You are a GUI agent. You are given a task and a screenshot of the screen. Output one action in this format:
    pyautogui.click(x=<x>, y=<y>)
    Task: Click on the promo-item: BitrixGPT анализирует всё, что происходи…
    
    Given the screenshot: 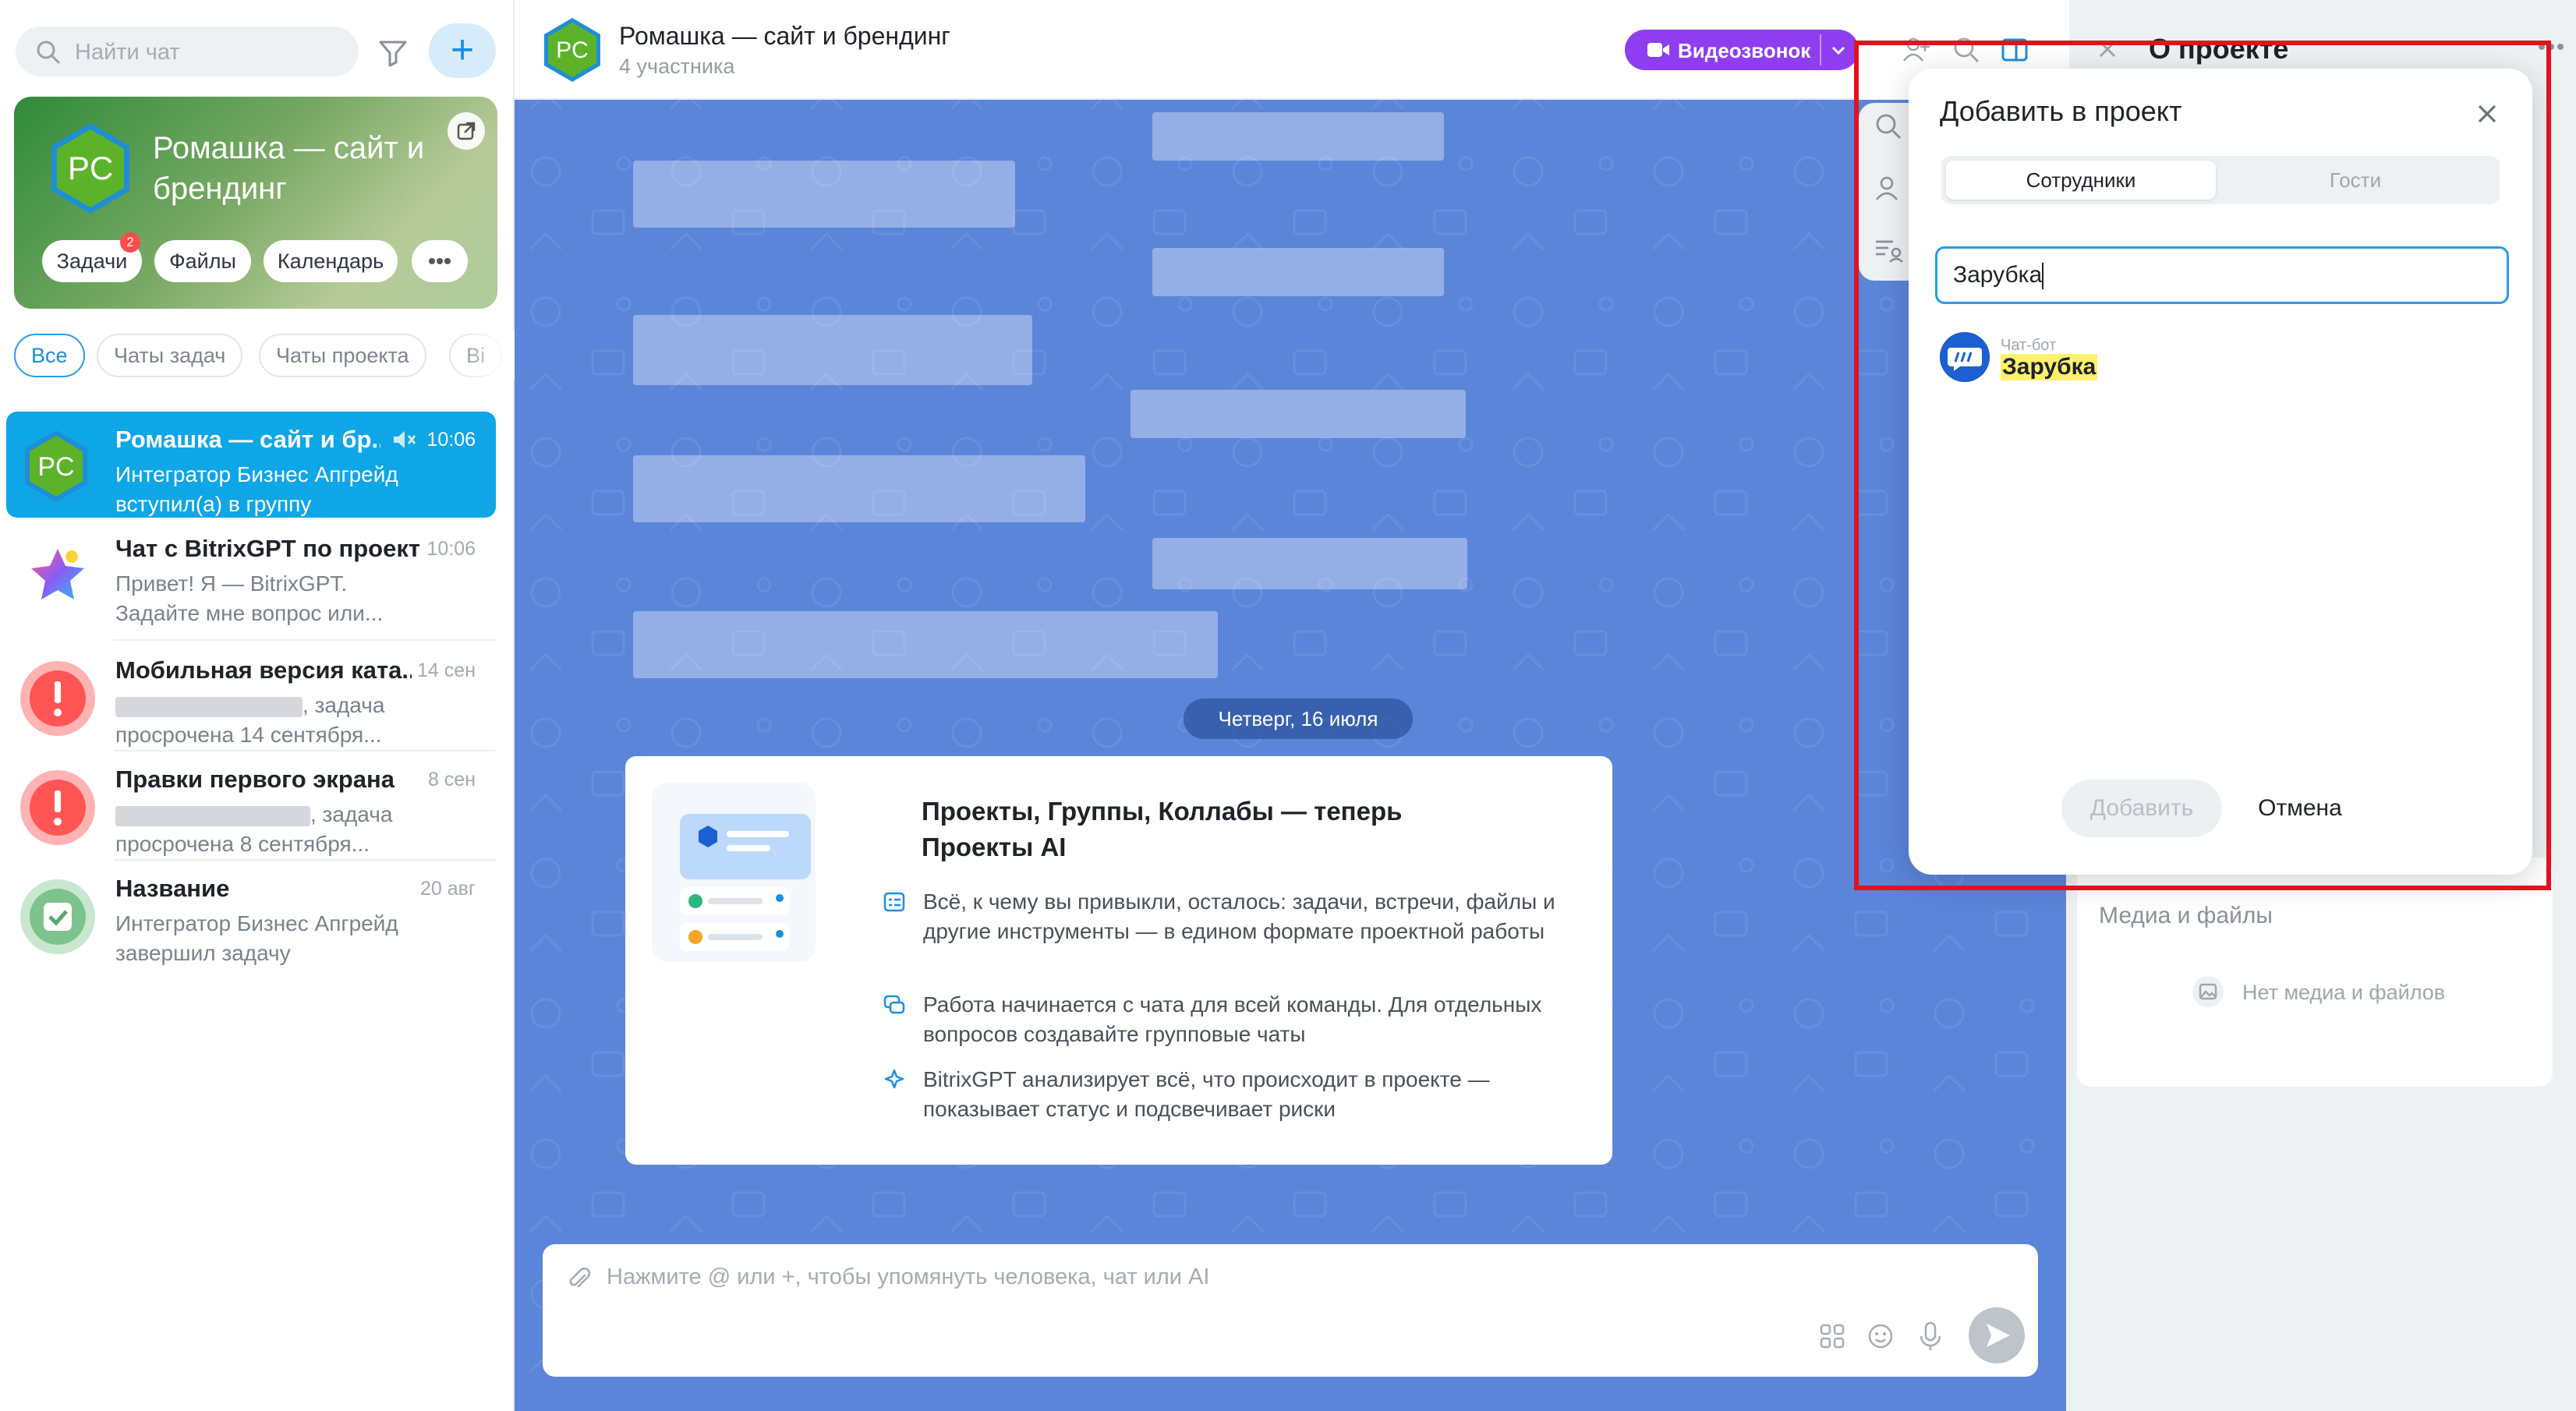 What is the action you would take?
    pyautogui.click(x=1206, y=1094)
    